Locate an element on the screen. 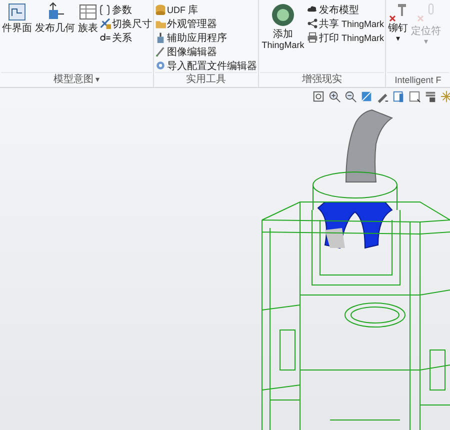  database-icon is located at coordinates (160, 9).